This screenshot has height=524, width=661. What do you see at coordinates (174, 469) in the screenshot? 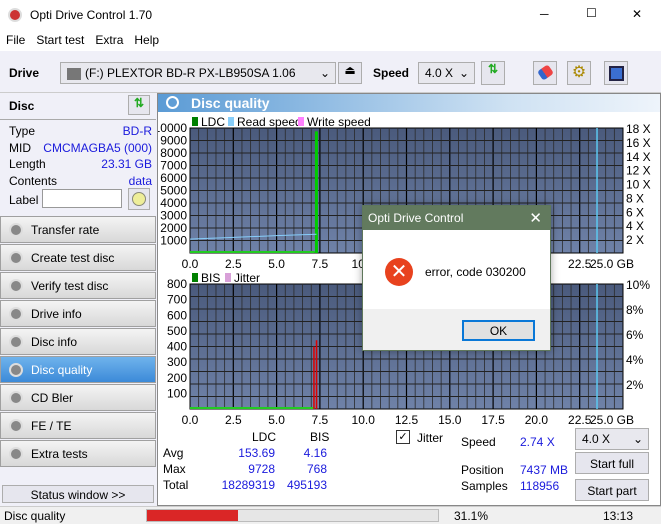
I see `stat-row-label: Max` at bounding box center [174, 469].